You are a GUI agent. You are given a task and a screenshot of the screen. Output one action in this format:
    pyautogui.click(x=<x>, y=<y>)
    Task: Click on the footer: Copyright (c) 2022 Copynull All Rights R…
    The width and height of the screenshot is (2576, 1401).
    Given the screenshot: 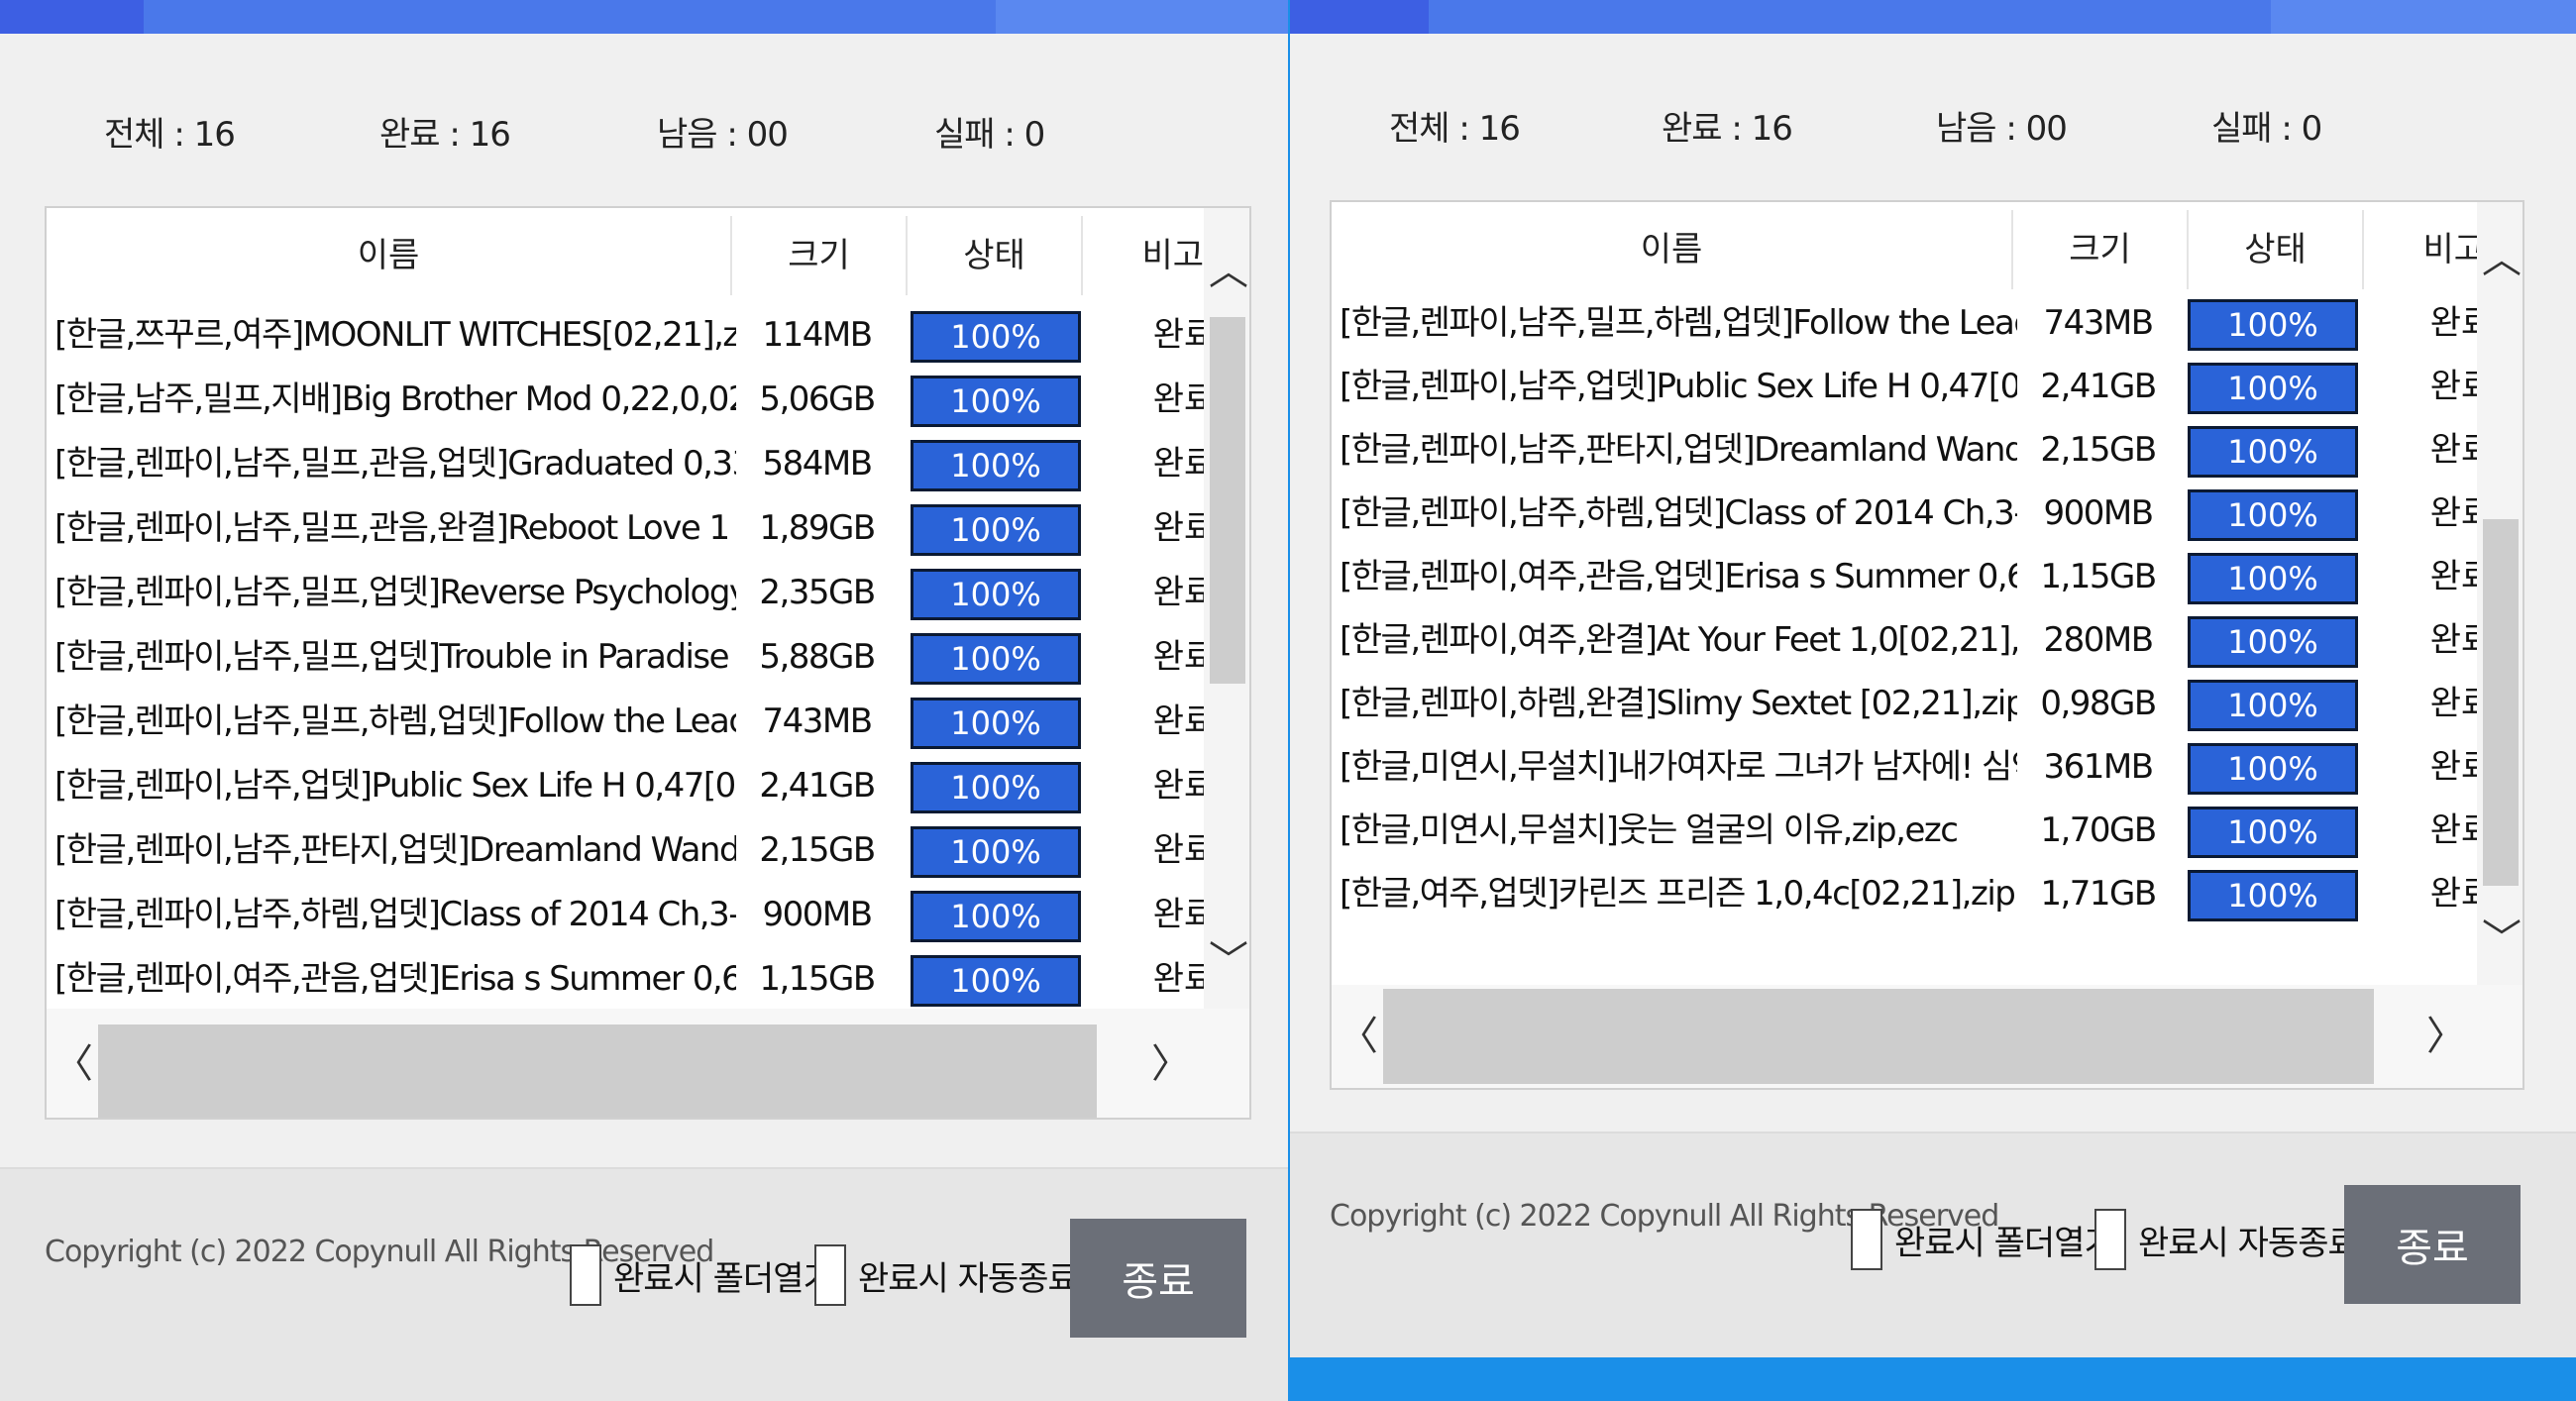 What is the action you would take?
    pyautogui.click(x=644, y=1284)
    